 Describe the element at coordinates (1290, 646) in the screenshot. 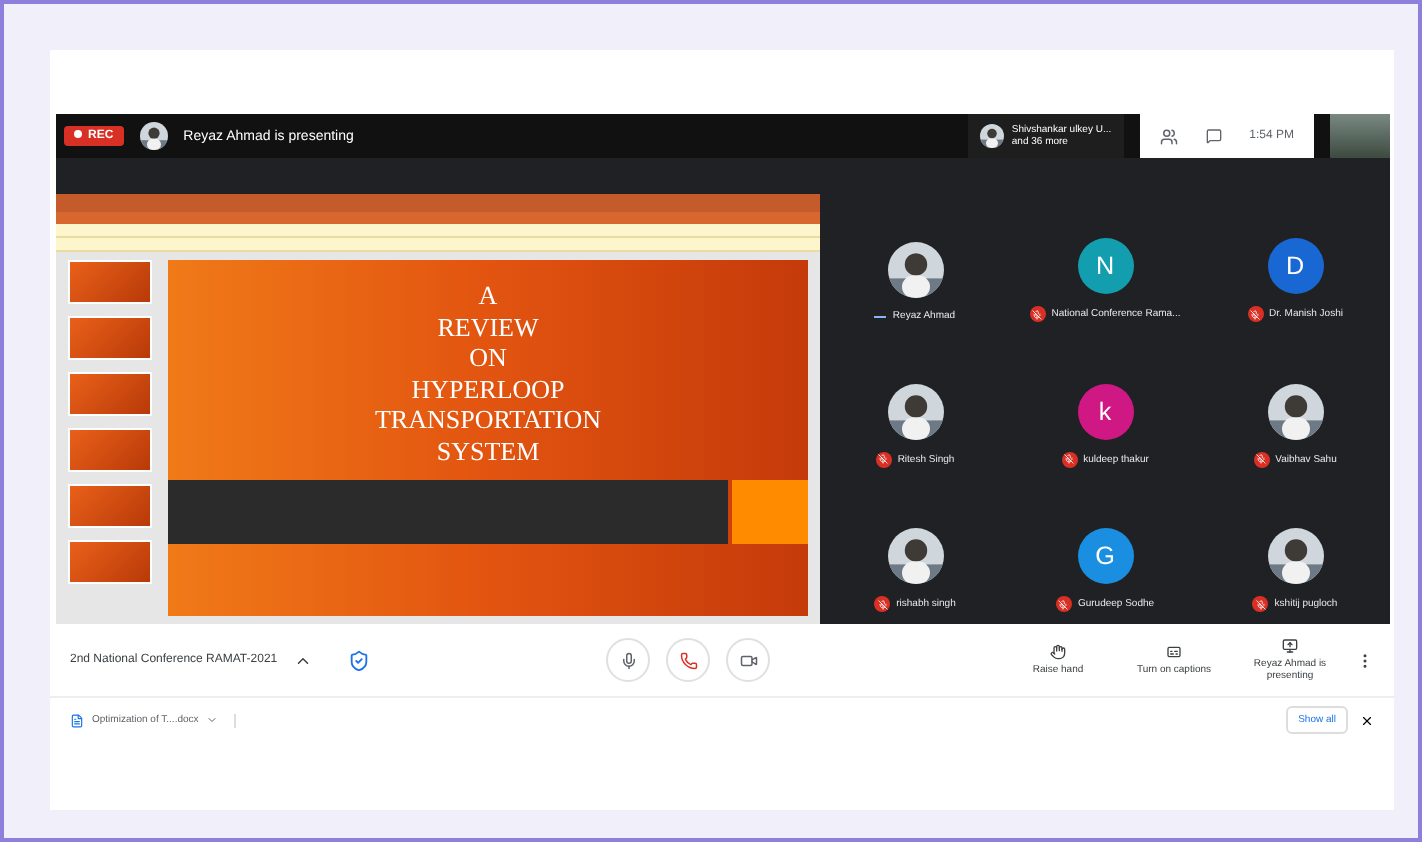

I see `screen-share-icon` at that location.